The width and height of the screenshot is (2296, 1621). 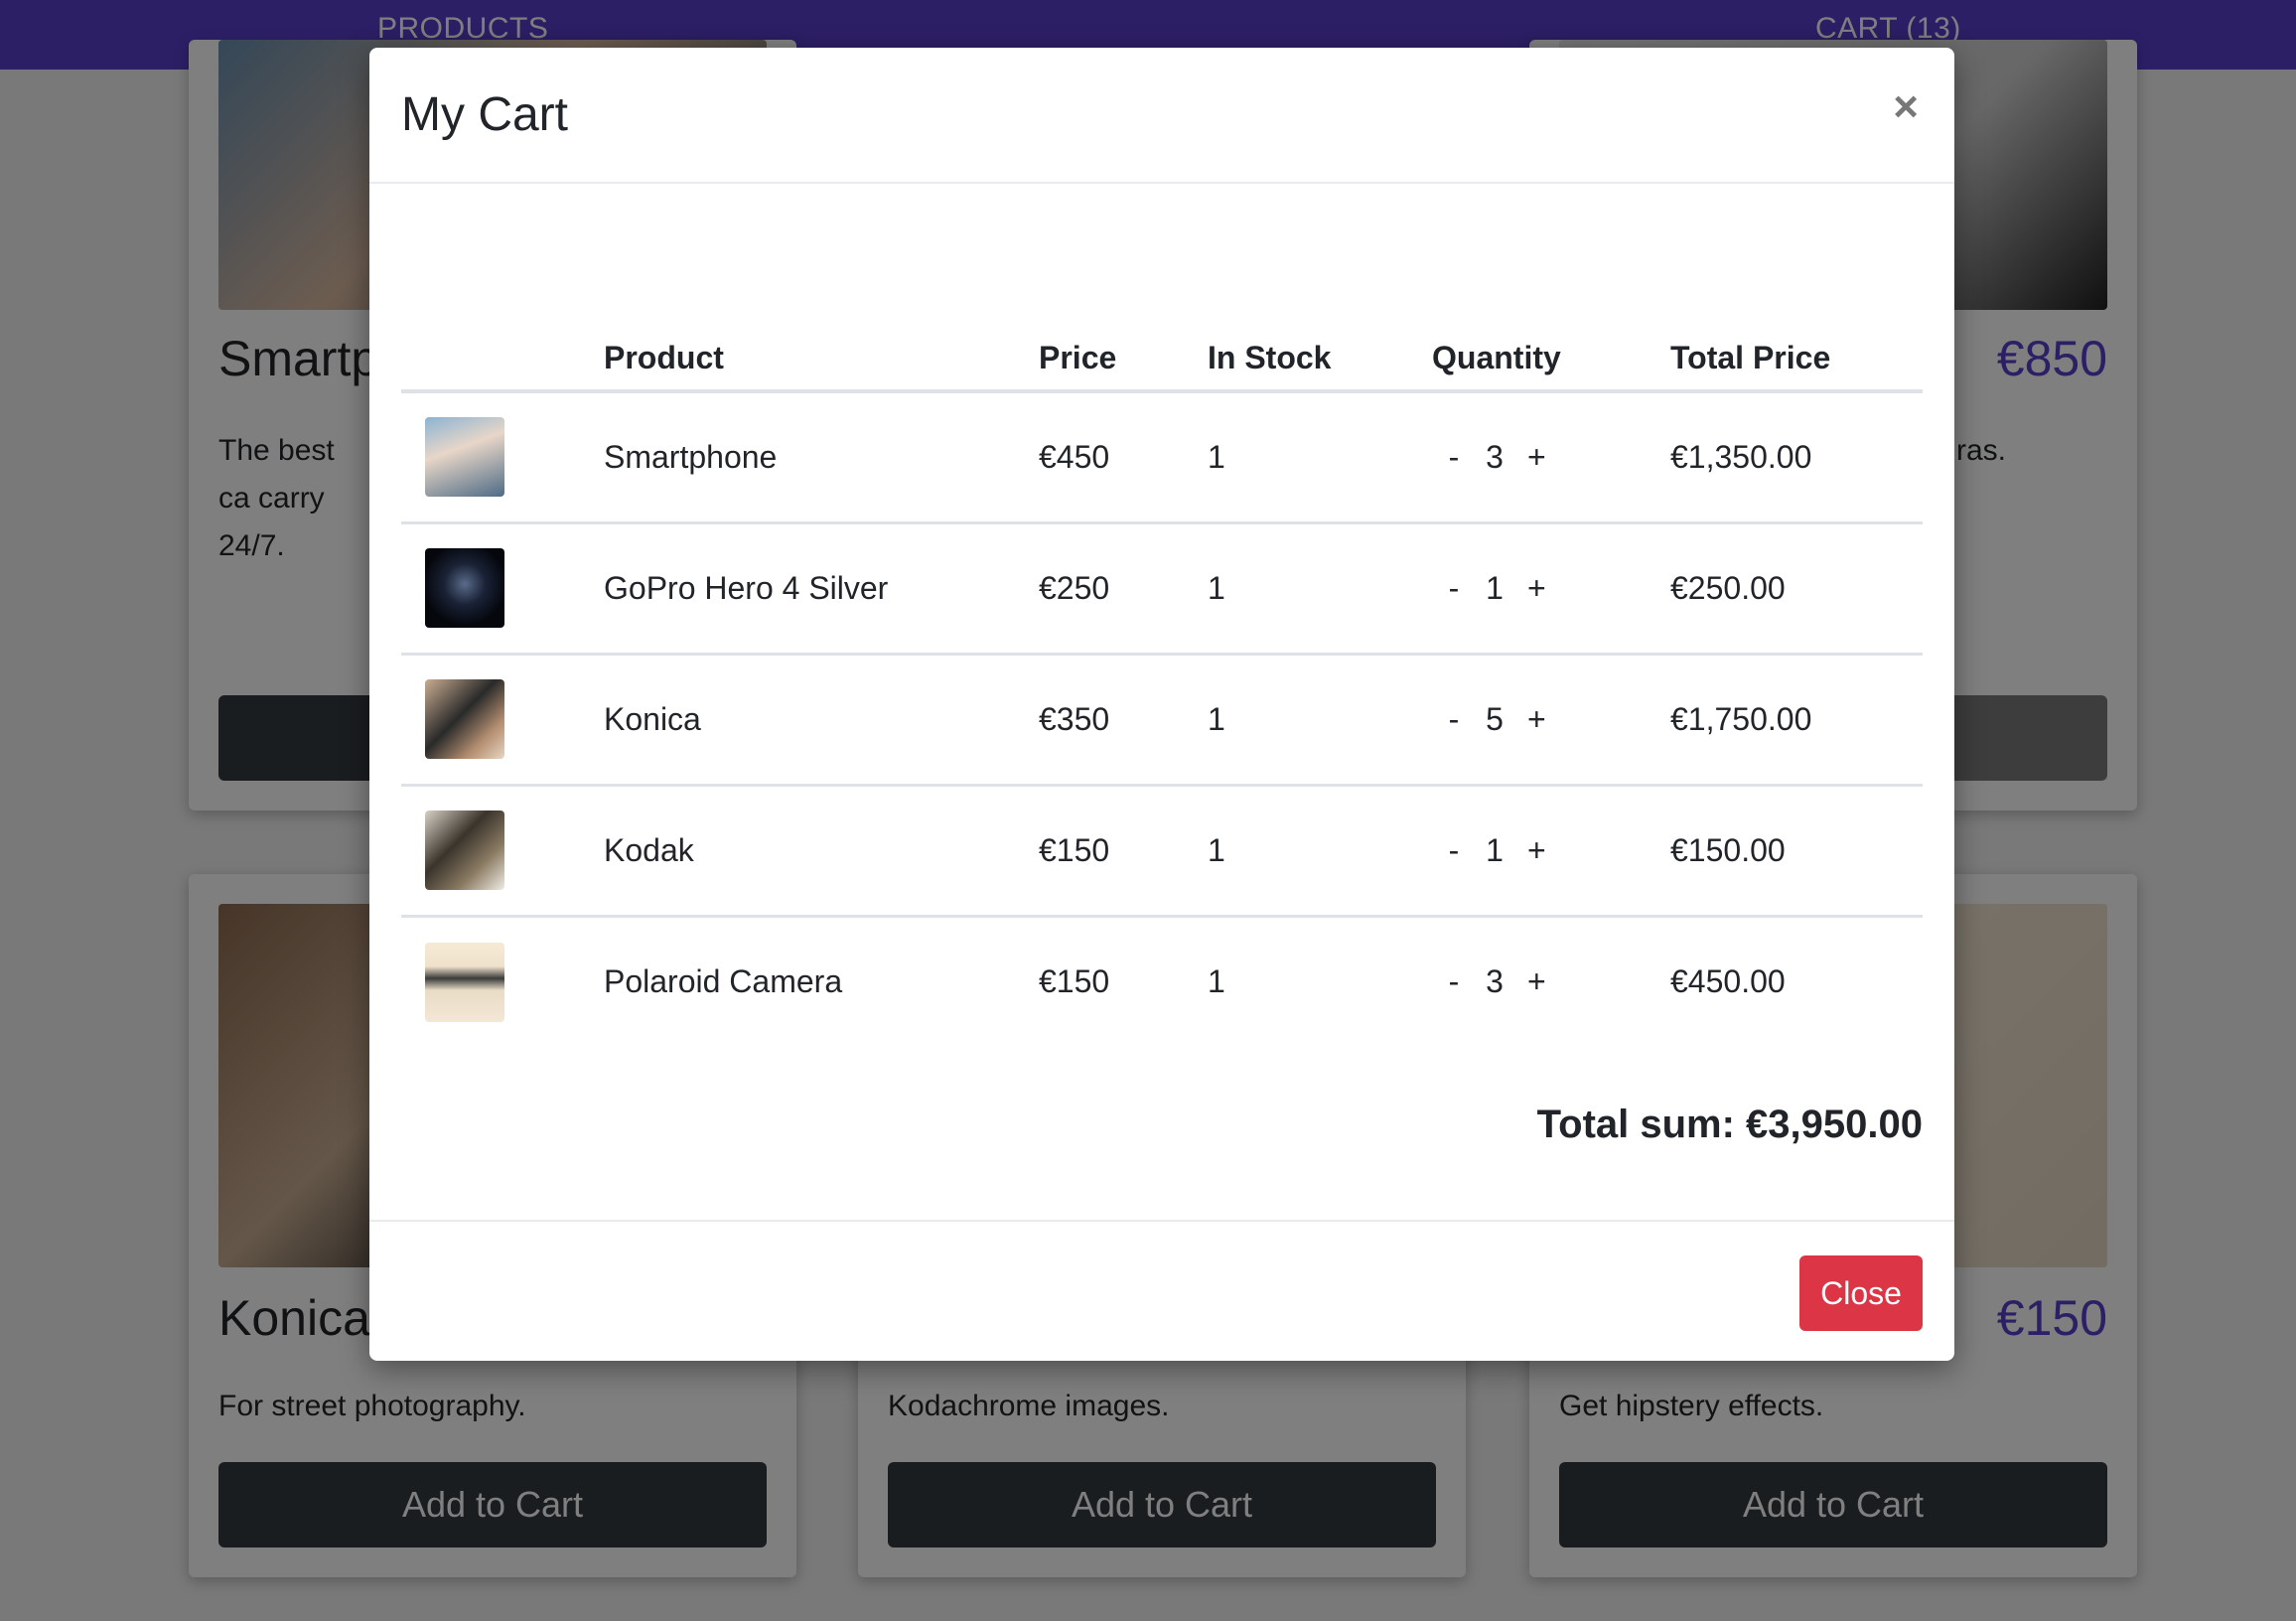 What do you see at coordinates (1495, 719) in the screenshot?
I see `quantity-value: 5` at bounding box center [1495, 719].